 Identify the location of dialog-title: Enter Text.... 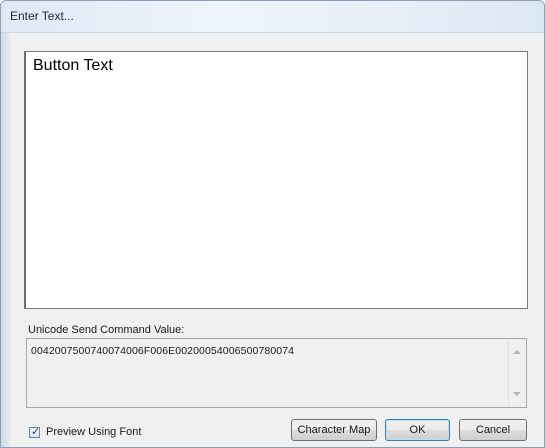
(42, 16).